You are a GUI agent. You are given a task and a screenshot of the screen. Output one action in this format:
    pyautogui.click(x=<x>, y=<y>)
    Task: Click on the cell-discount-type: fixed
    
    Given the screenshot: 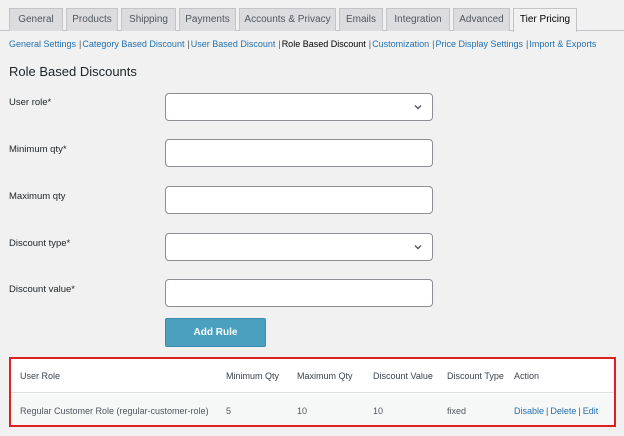 What is the action you would take?
    pyautogui.click(x=457, y=411)
    